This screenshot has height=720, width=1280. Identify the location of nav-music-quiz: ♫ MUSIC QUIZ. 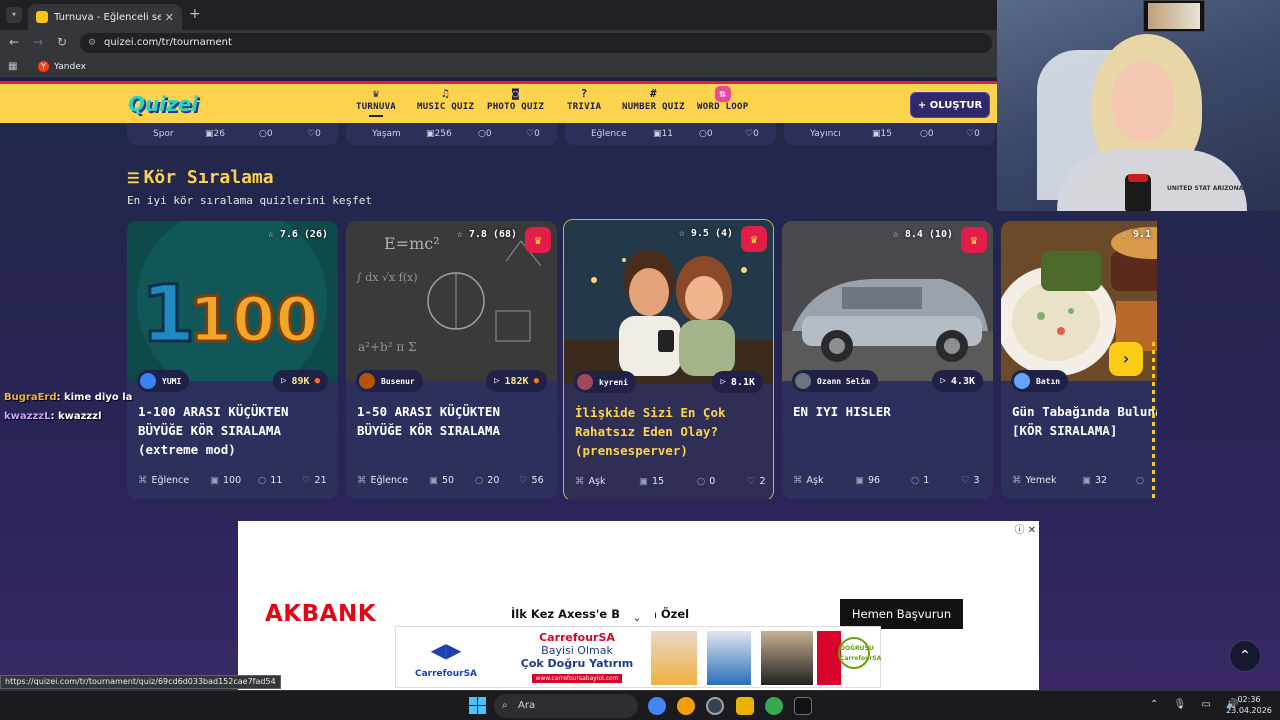
(445, 99).